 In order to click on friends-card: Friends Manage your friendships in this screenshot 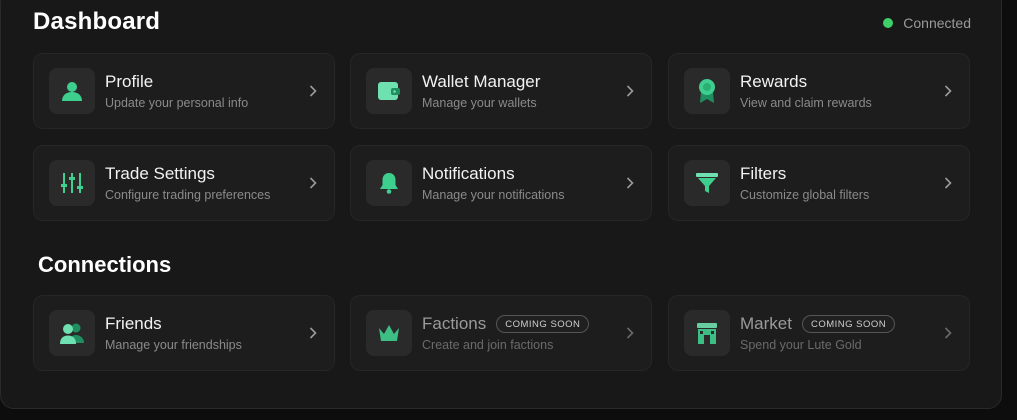, I will do `click(184, 333)`.